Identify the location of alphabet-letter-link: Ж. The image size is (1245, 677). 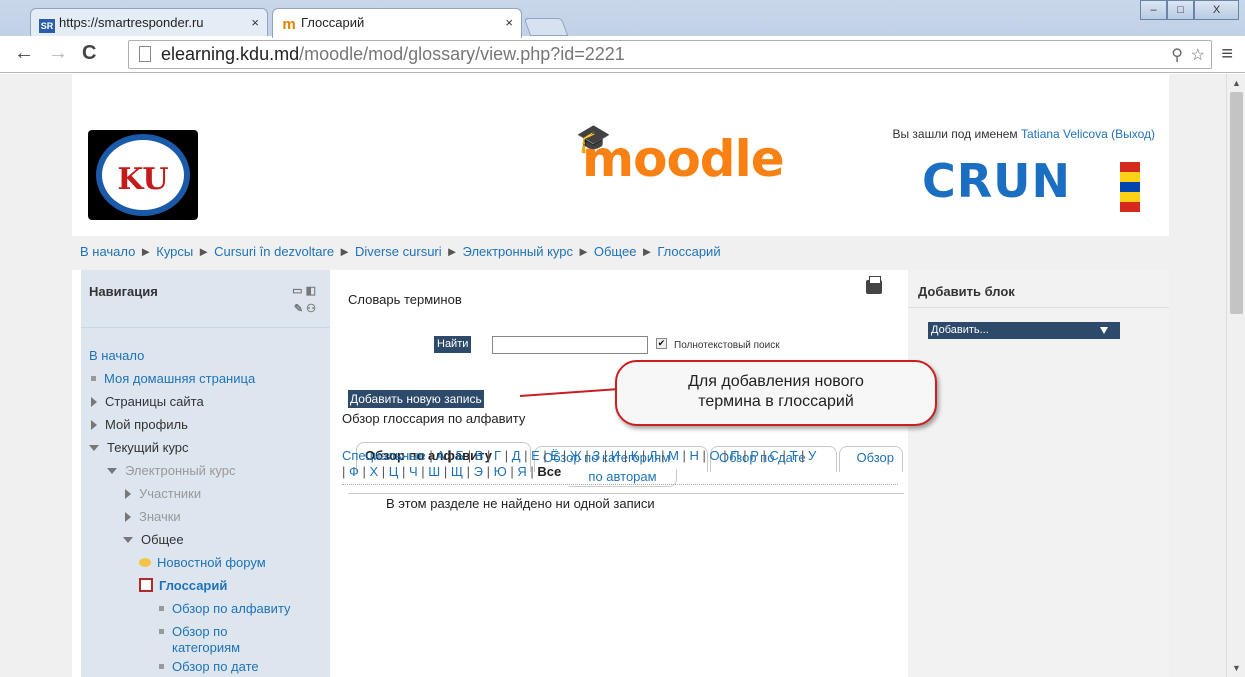
(576, 455).